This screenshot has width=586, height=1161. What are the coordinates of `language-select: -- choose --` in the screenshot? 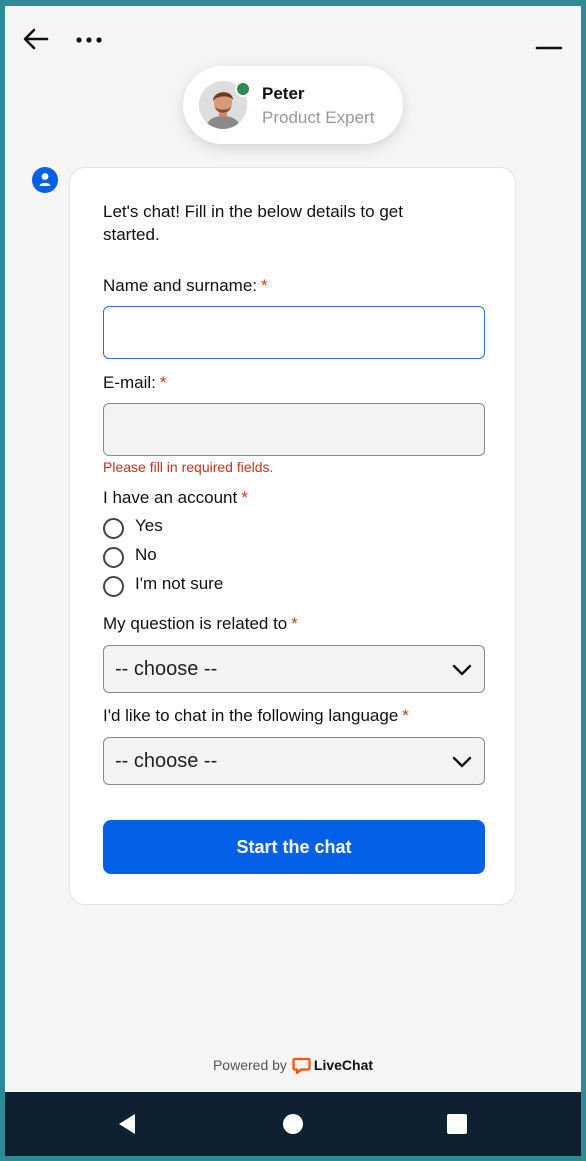 It's located at (294, 761).